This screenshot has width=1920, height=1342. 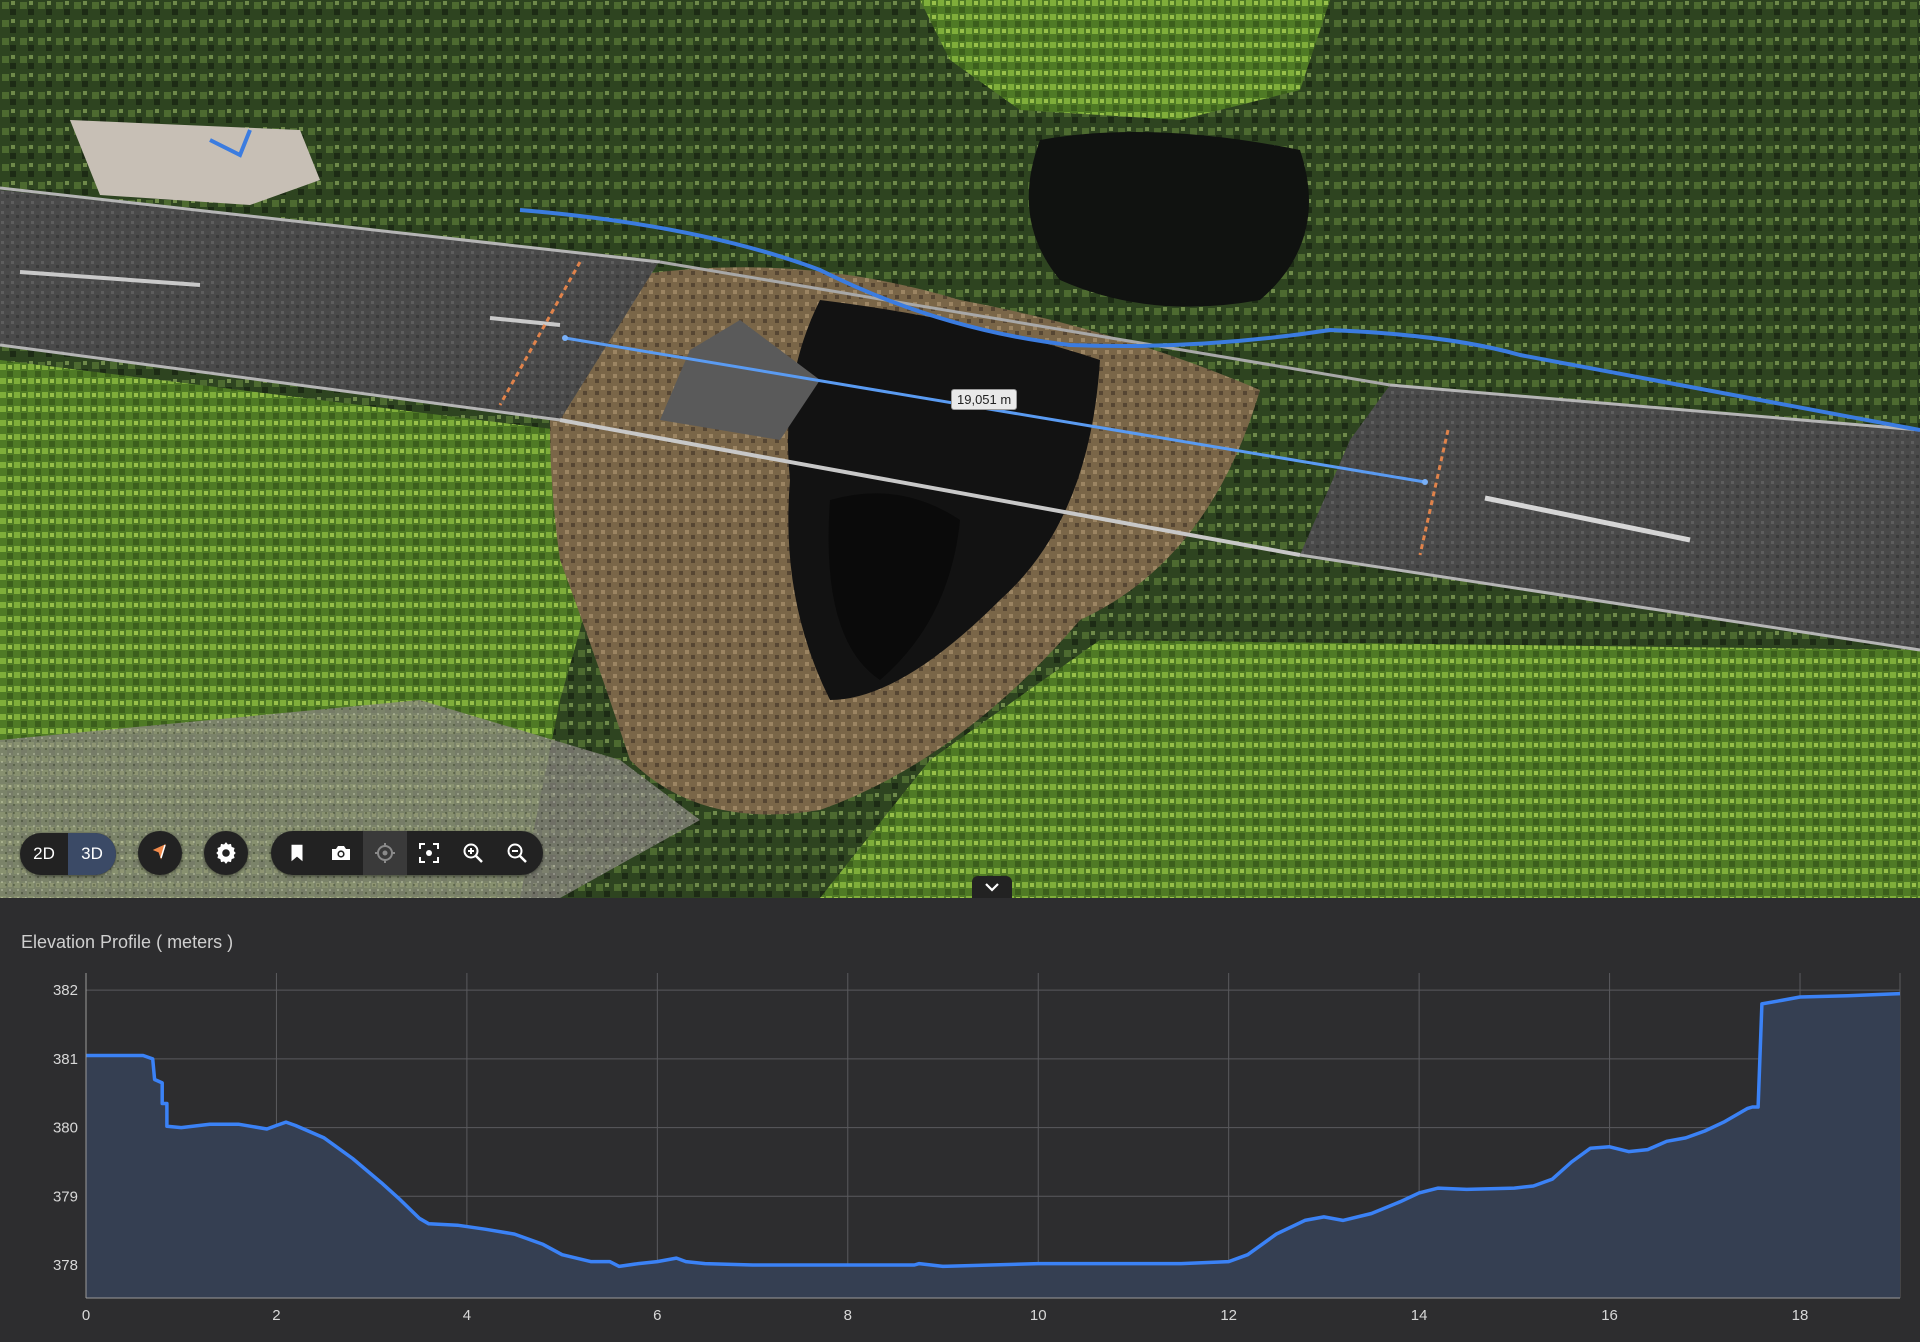 What do you see at coordinates (467, 1315) in the screenshot?
I see `x-tick-label: 4` at bounding box center [467, 1315].